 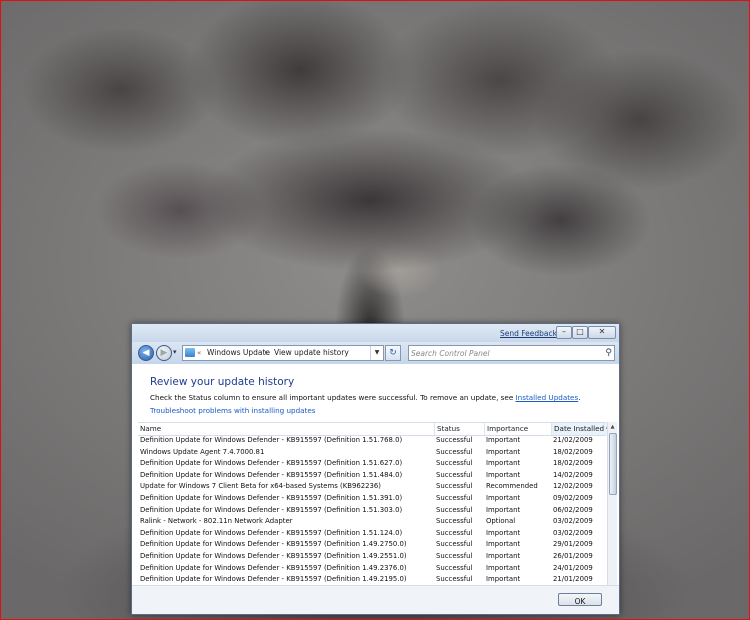 I want to click on back-button: ◀, so click(x=146, y=353).